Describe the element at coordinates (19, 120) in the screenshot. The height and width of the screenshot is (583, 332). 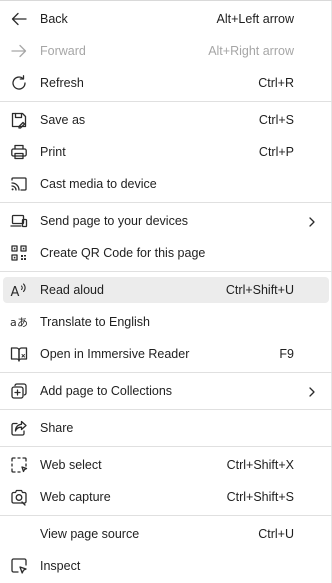
I see `save-icon` at that location.